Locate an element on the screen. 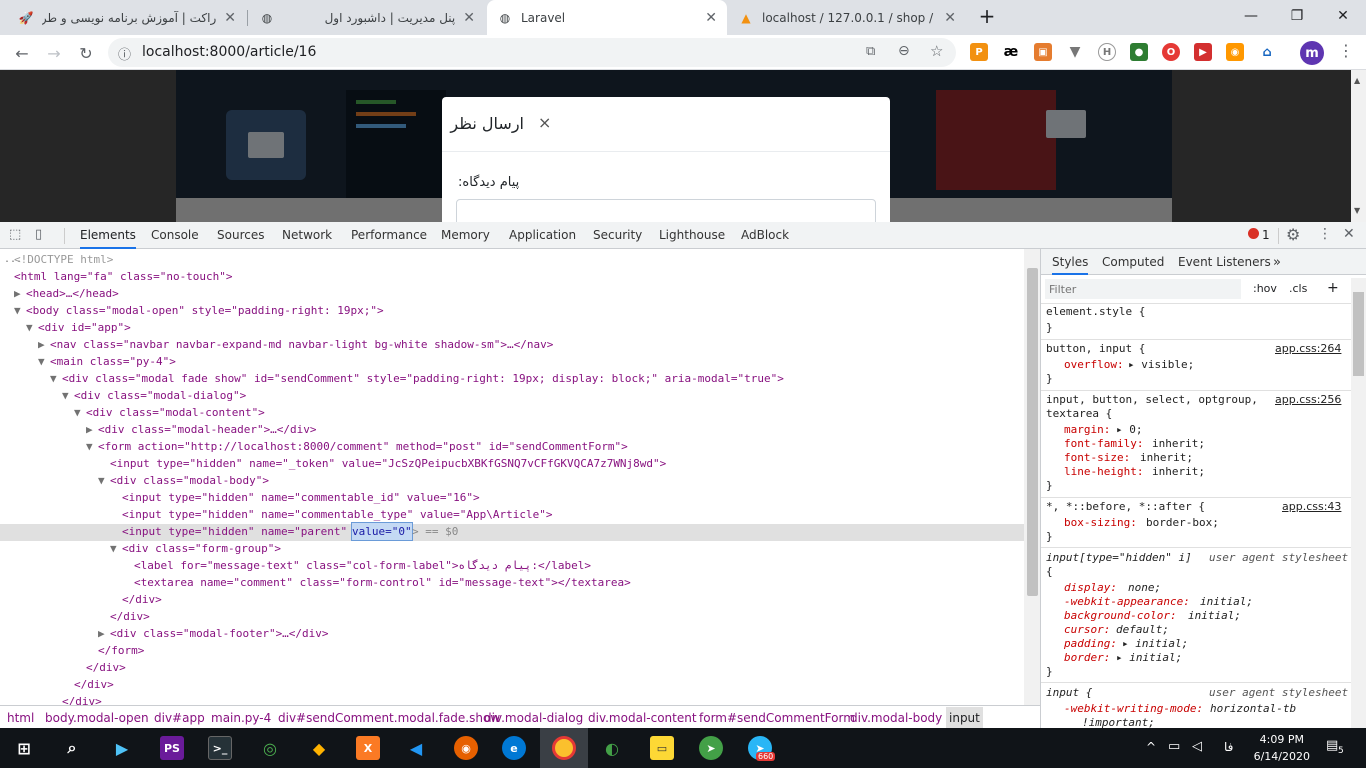 The height and width of the screenshot is (768, 1366). breadcrumb-item: form#sendCommentForm is located at coordinates (777, 718).